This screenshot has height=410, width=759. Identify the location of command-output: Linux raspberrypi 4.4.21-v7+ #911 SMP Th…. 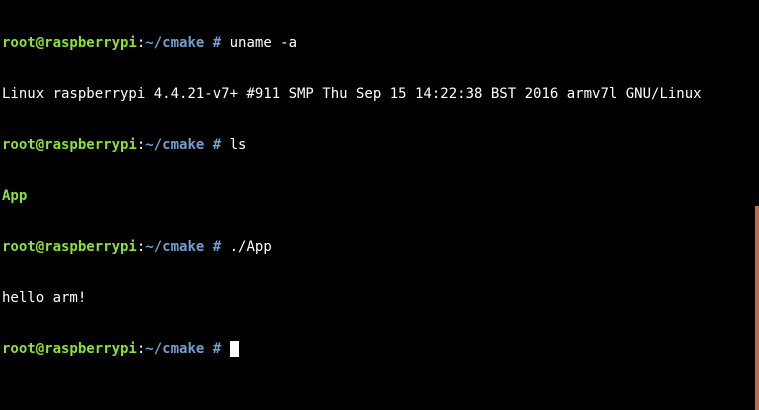
(352, 94).